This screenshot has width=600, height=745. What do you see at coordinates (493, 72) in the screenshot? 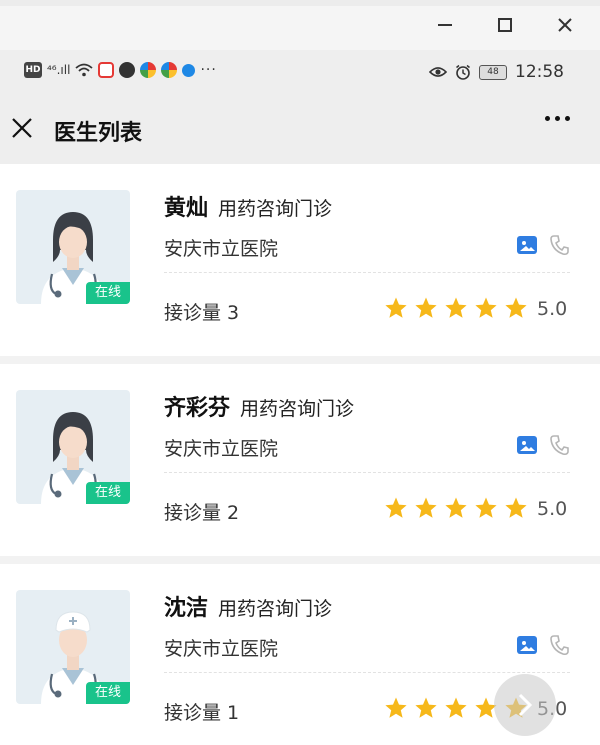
I see `battery-icon: 48` at bounding box center [493, 72].